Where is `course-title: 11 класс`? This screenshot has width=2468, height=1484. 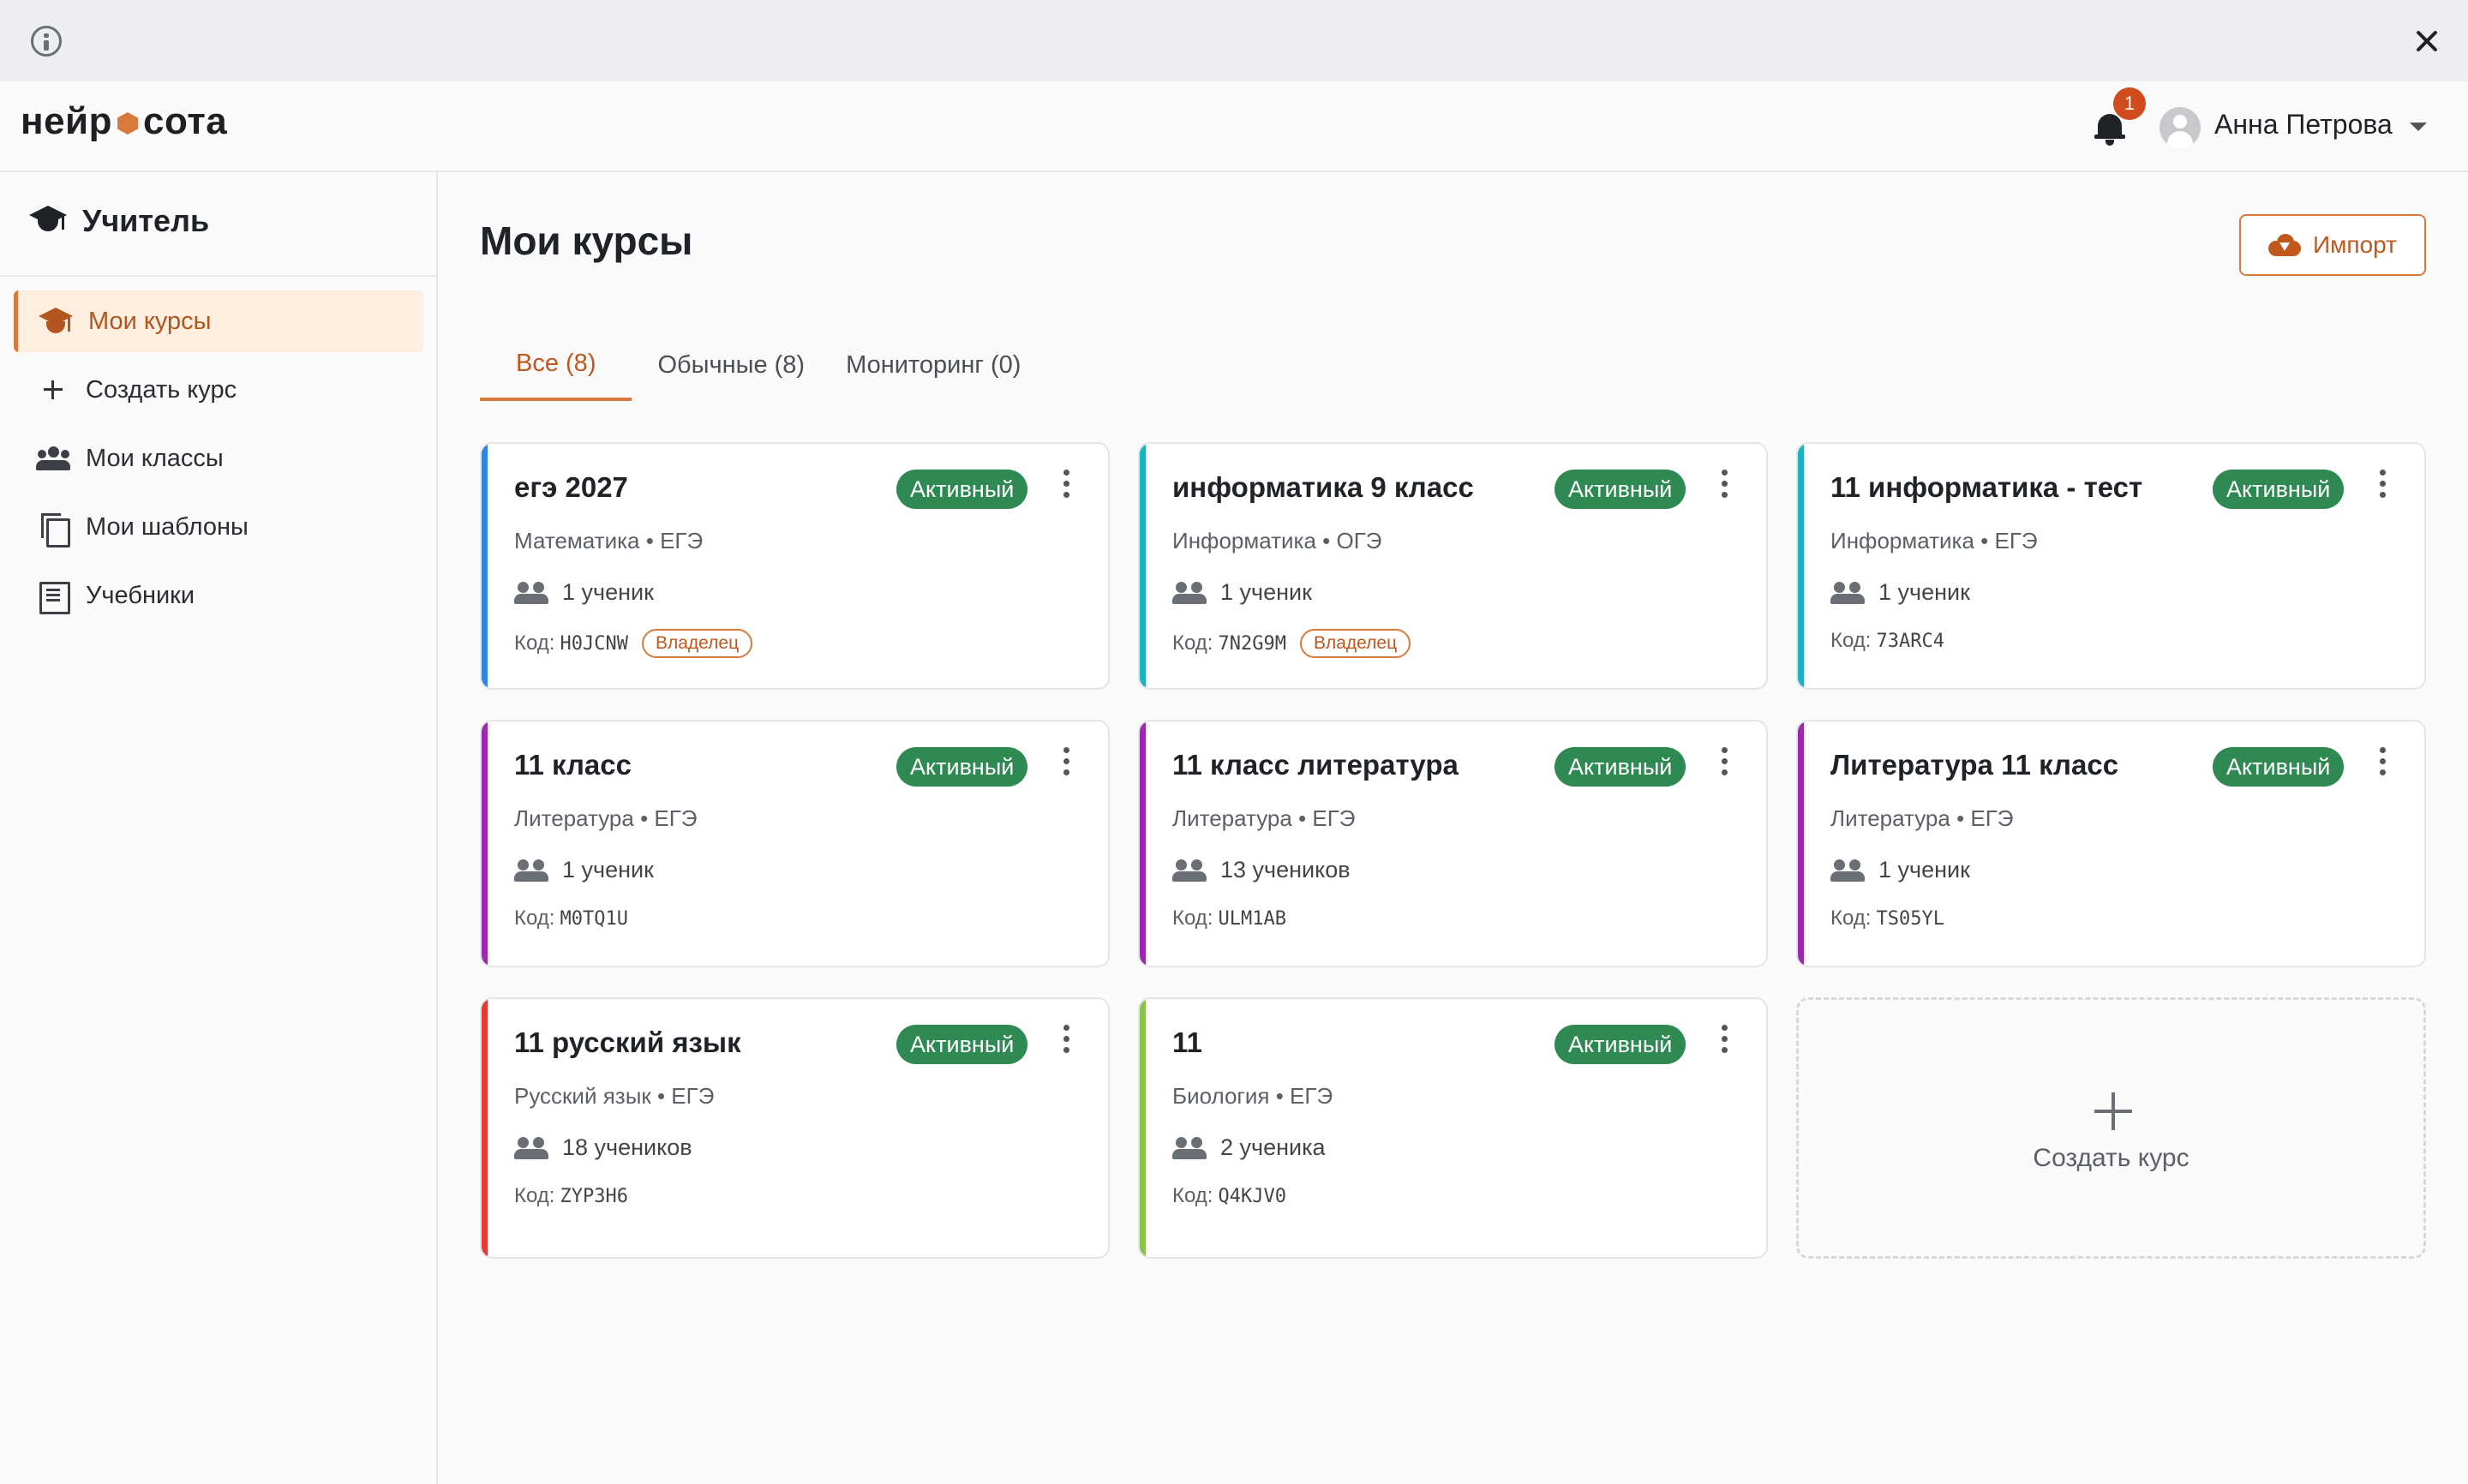 course-title: 11 класс is located at coordinates (573, 765).